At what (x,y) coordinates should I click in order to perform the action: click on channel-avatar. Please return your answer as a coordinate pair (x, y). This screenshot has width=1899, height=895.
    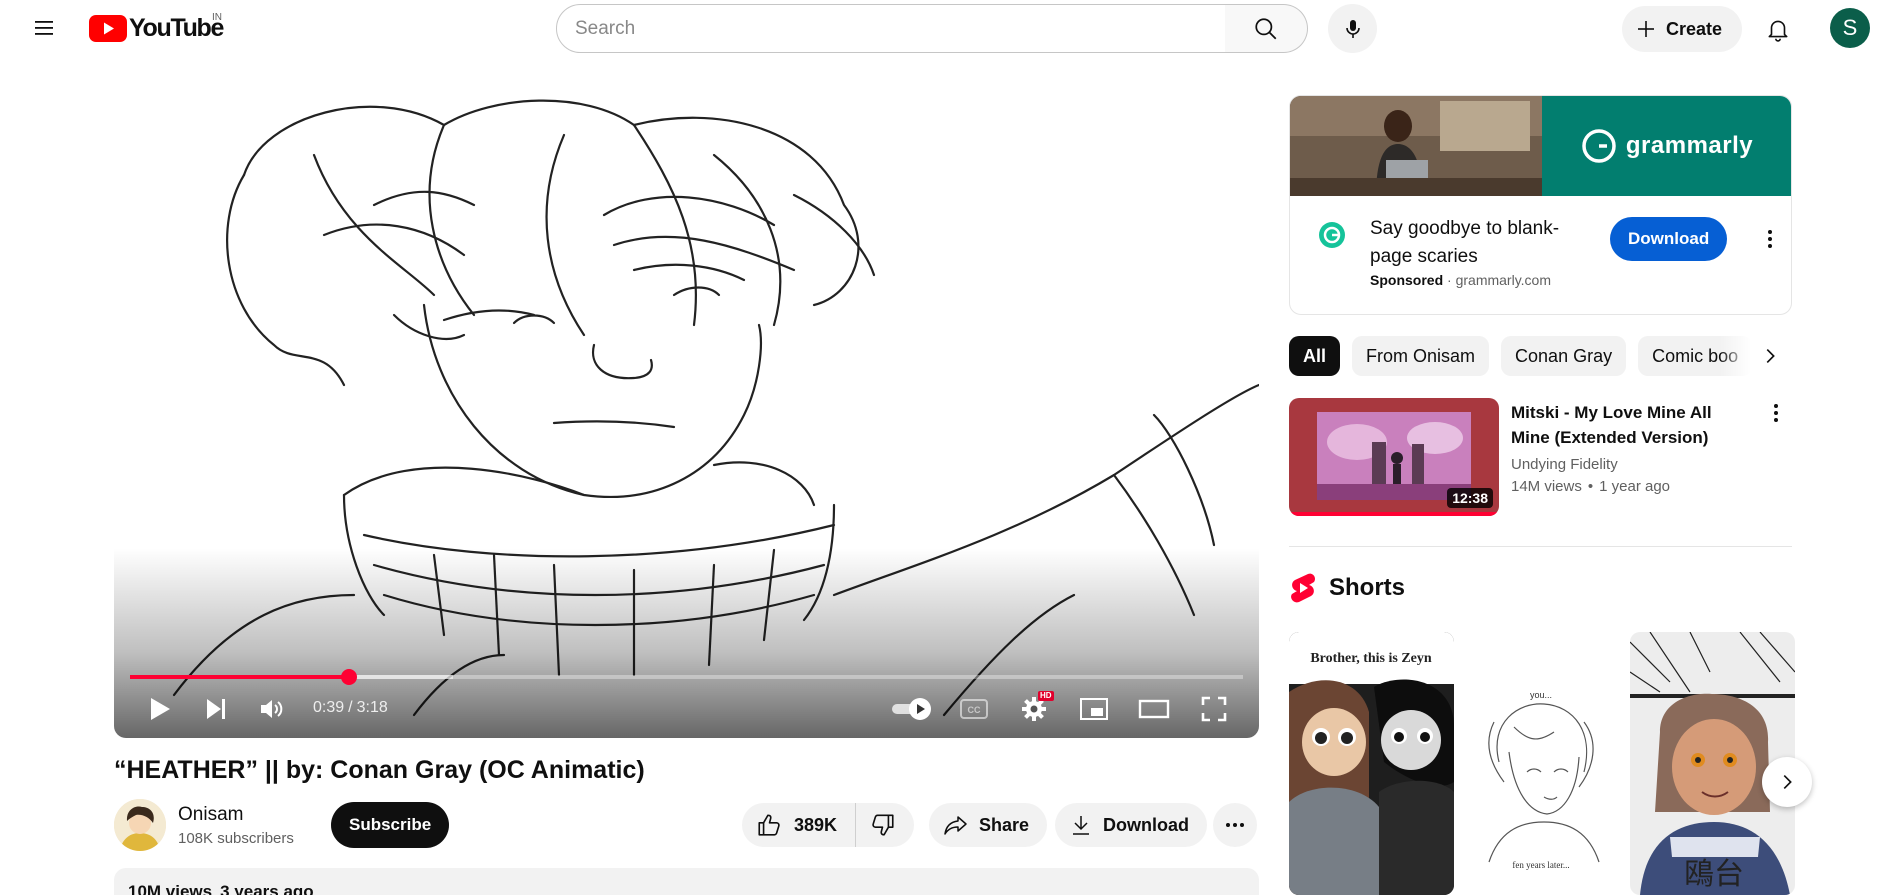
    Looking at the image, I should click on (140, 825).